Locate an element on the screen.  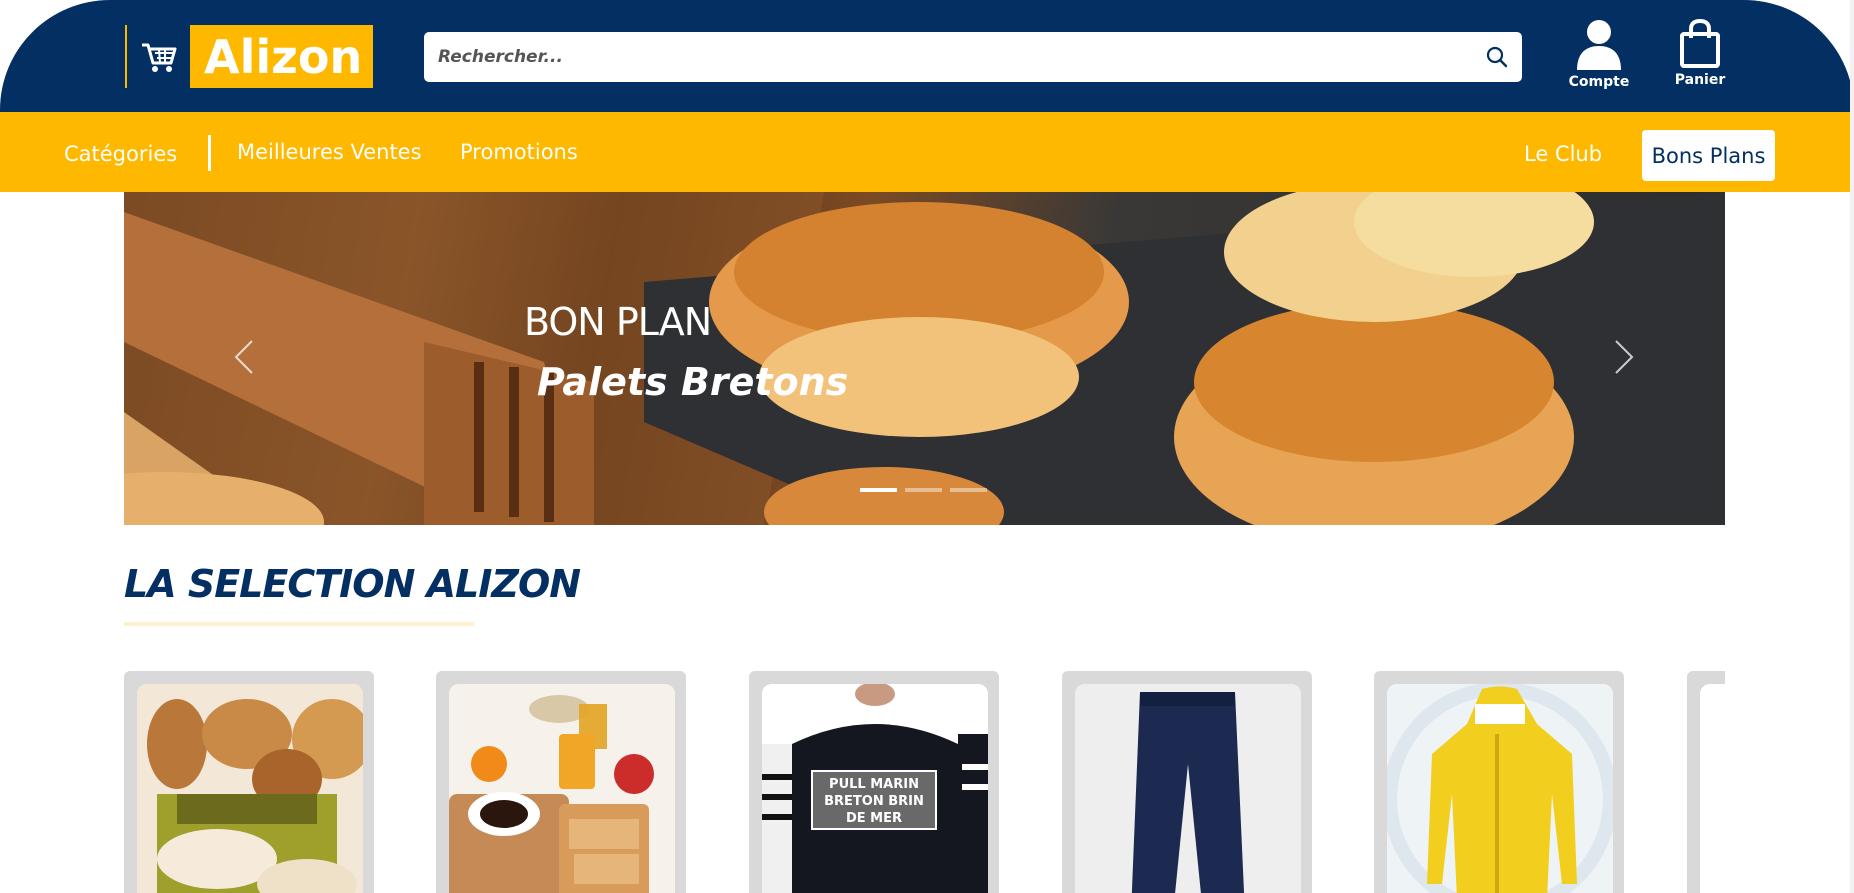
chevron-right-icon is located at coordinates (1624, 357).